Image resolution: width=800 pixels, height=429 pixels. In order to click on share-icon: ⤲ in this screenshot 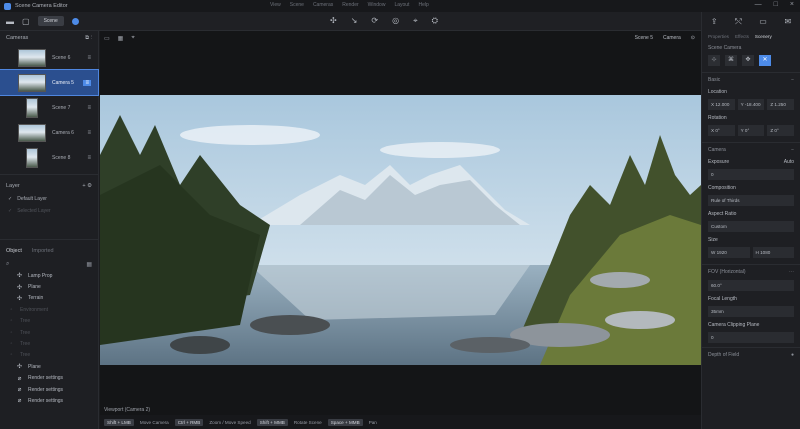, I will do `click(738, 22)`.